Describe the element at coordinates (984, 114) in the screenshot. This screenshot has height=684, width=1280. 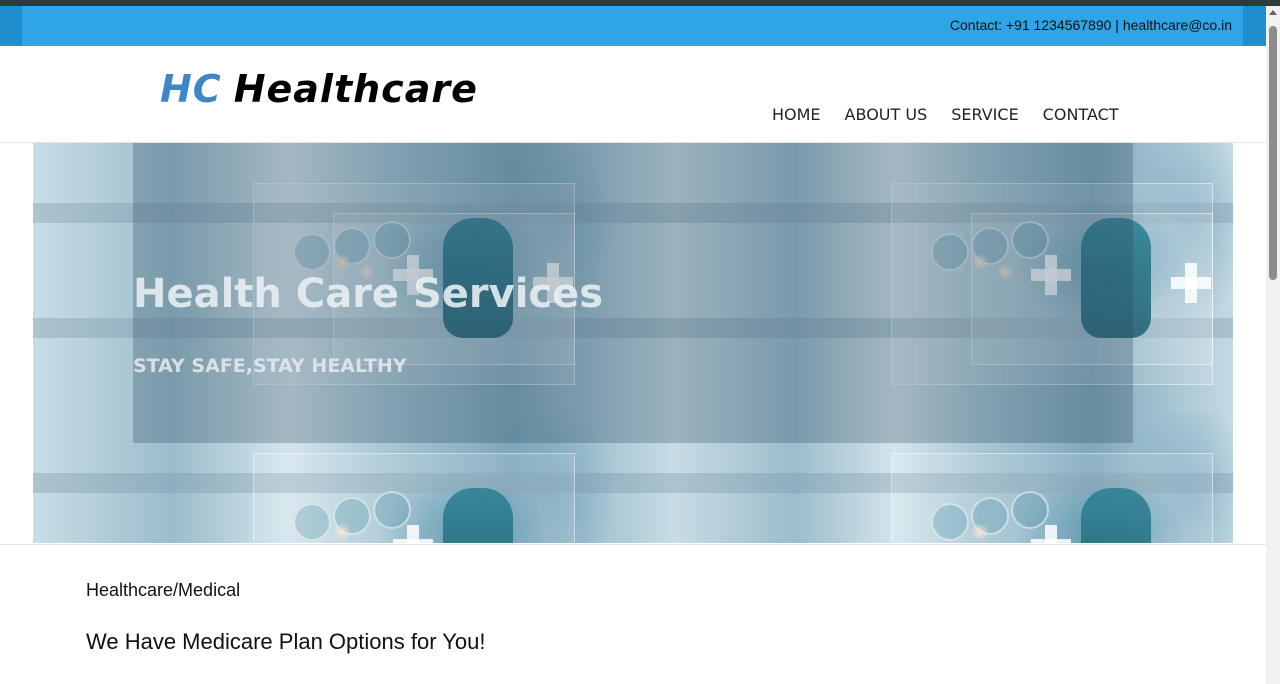
I see `nav-service: SERVICE` at that location.